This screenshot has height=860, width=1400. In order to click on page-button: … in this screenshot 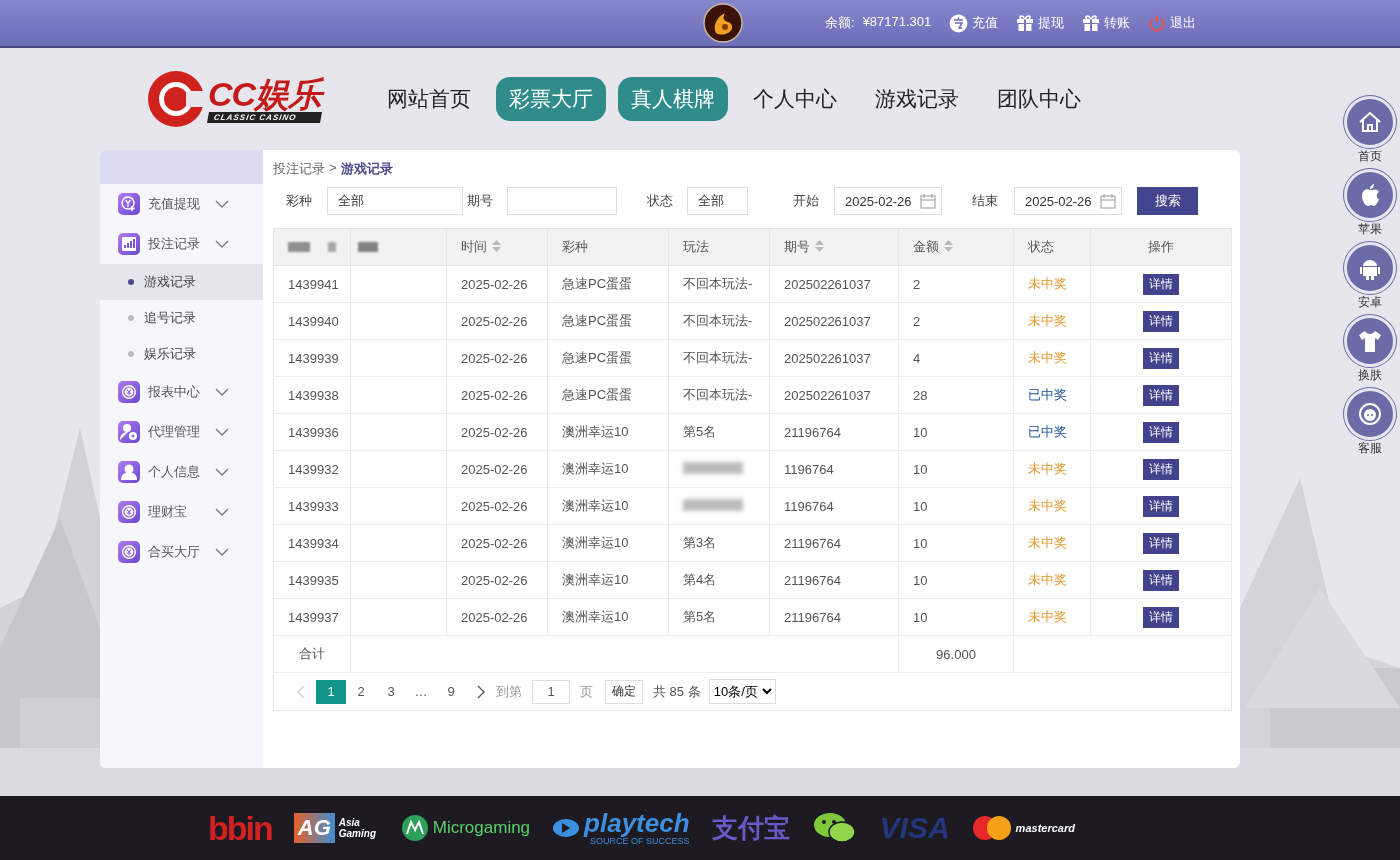, I will do `click(421, 691)`.